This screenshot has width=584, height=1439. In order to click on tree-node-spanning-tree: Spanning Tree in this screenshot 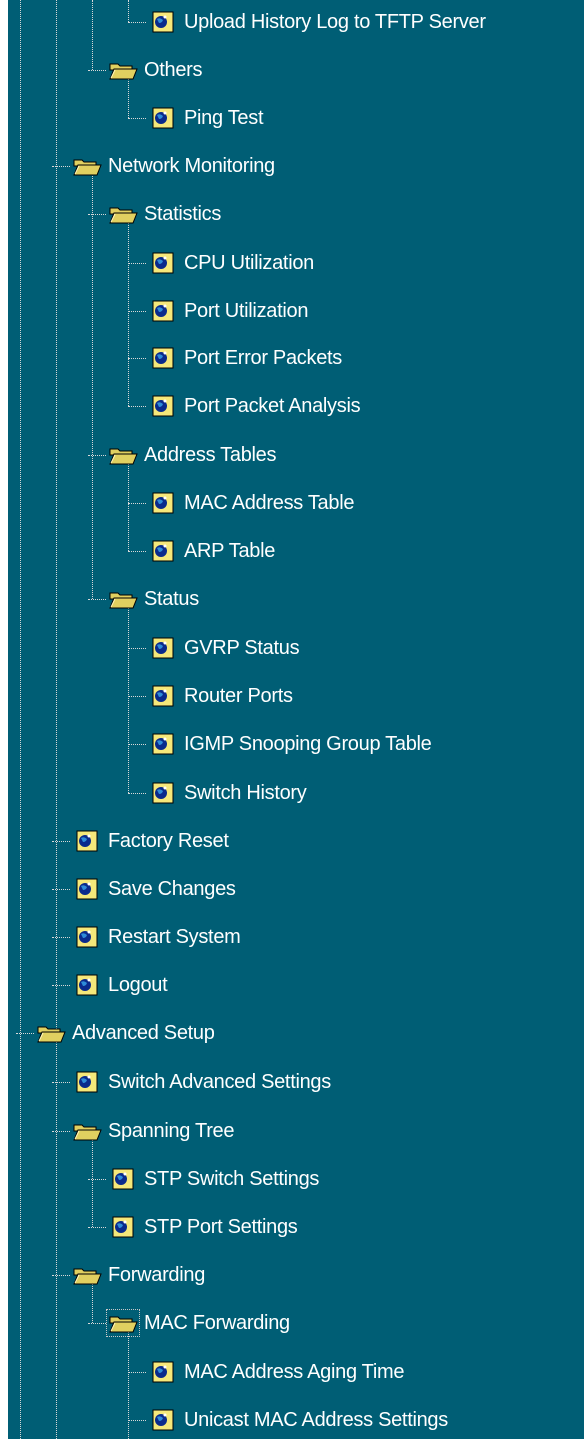, I will do `click(153, 1131)`.